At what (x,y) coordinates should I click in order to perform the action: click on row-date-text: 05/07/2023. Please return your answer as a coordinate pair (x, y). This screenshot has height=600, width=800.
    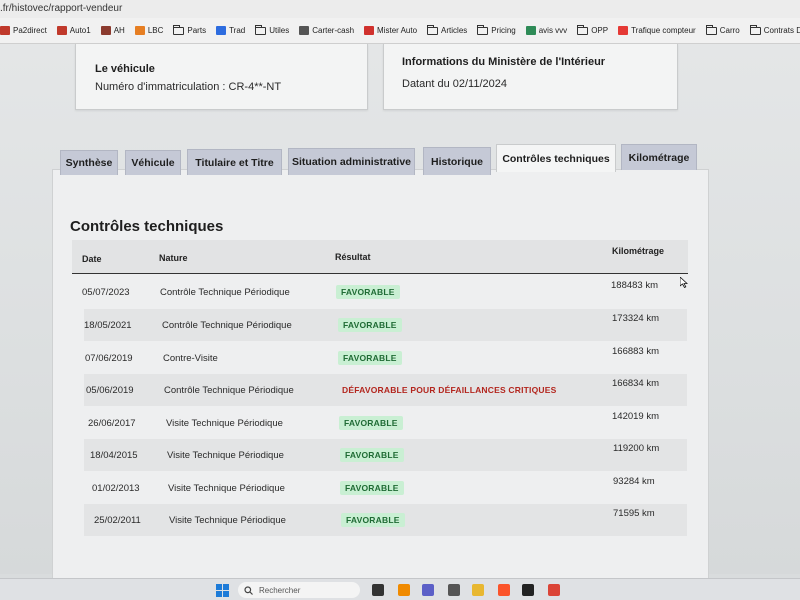
    Looking at the image, I should click on (106, 292).